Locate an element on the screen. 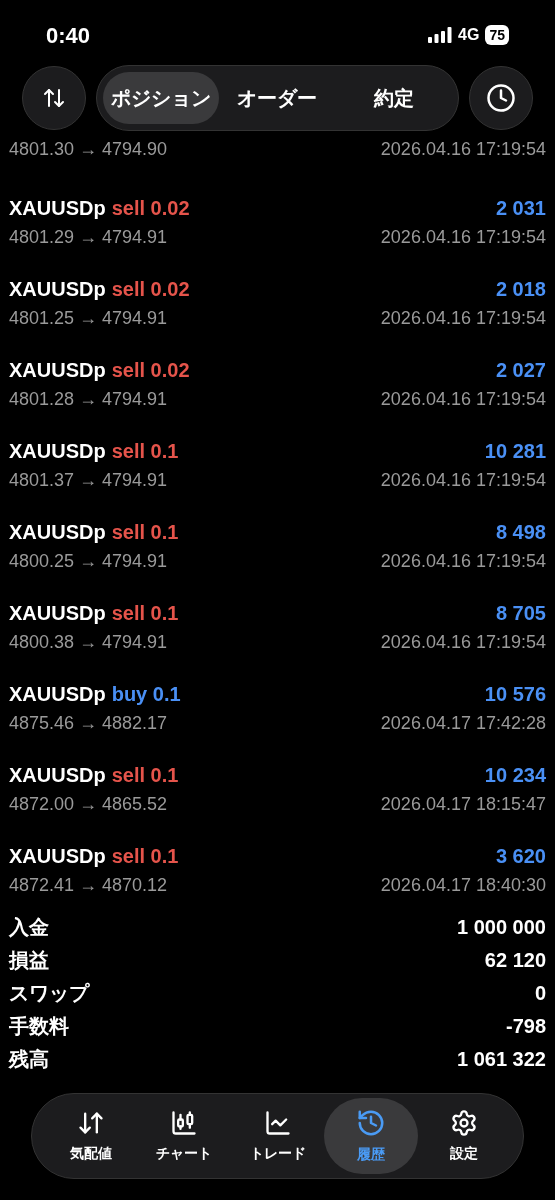  summary-value: 0 is located at coordinates (540, 993).